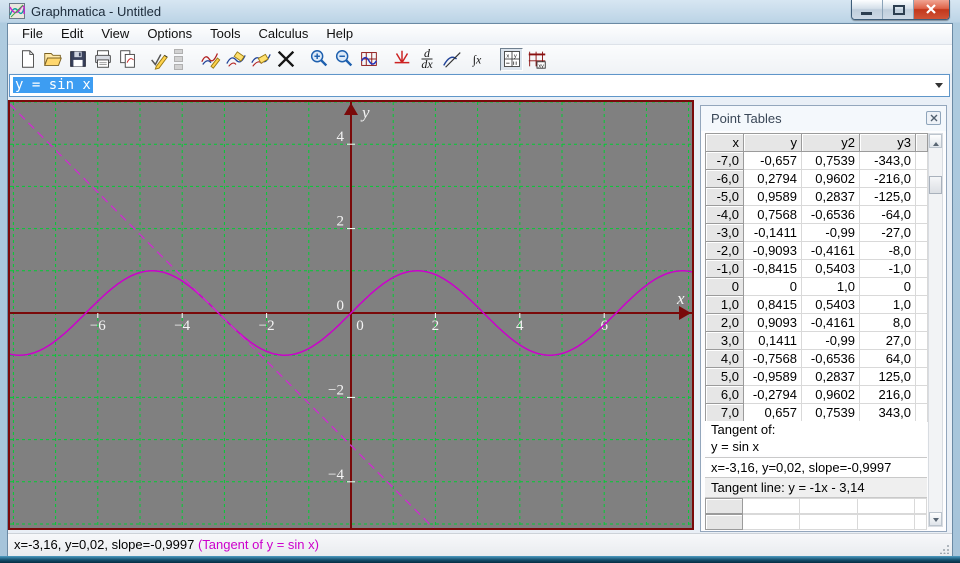  I want to click on arrow-down-icon, so click(936, 521).